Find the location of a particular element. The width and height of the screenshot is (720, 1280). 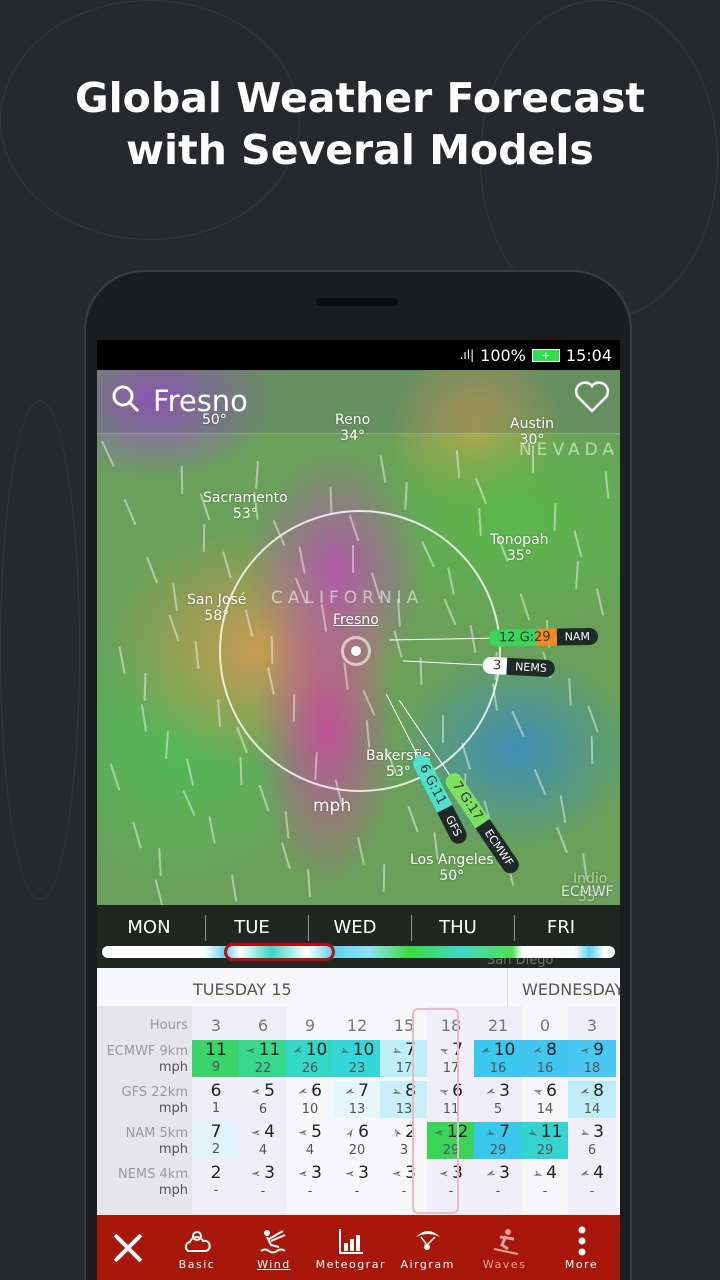

wind-gust: 2 is located at coordinates (216, 1149).